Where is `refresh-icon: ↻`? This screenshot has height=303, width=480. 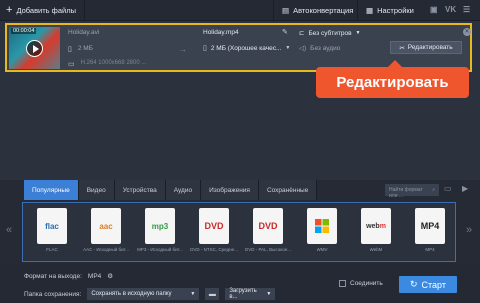
refresh-icon: ↻ is located at coordinates (413, 284).